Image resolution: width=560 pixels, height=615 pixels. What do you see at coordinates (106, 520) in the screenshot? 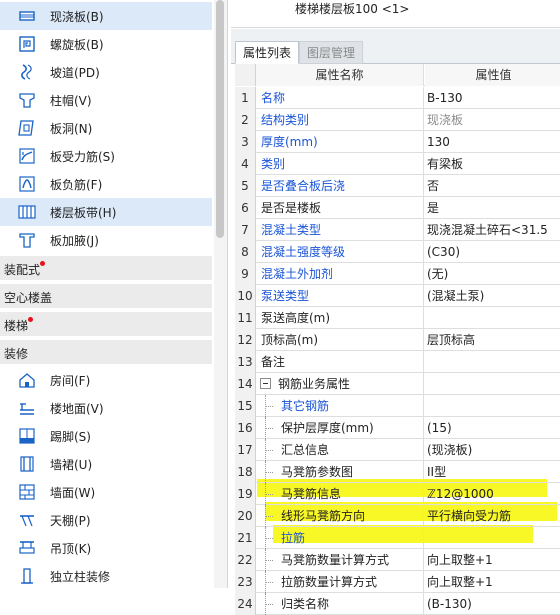
I see `decoration-item-6: 天棚(P)` at bounding box center [106, 520].